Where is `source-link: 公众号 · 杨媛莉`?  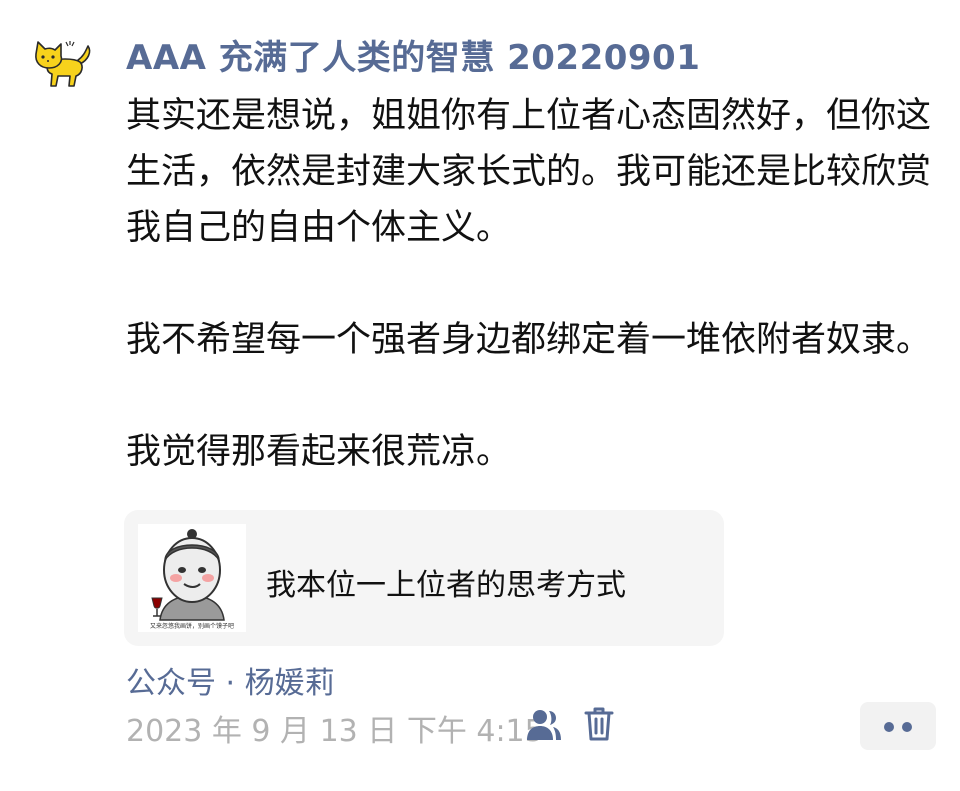 source-link: 公众号 · 杨媛莉 is located at coordinates (230, 680).